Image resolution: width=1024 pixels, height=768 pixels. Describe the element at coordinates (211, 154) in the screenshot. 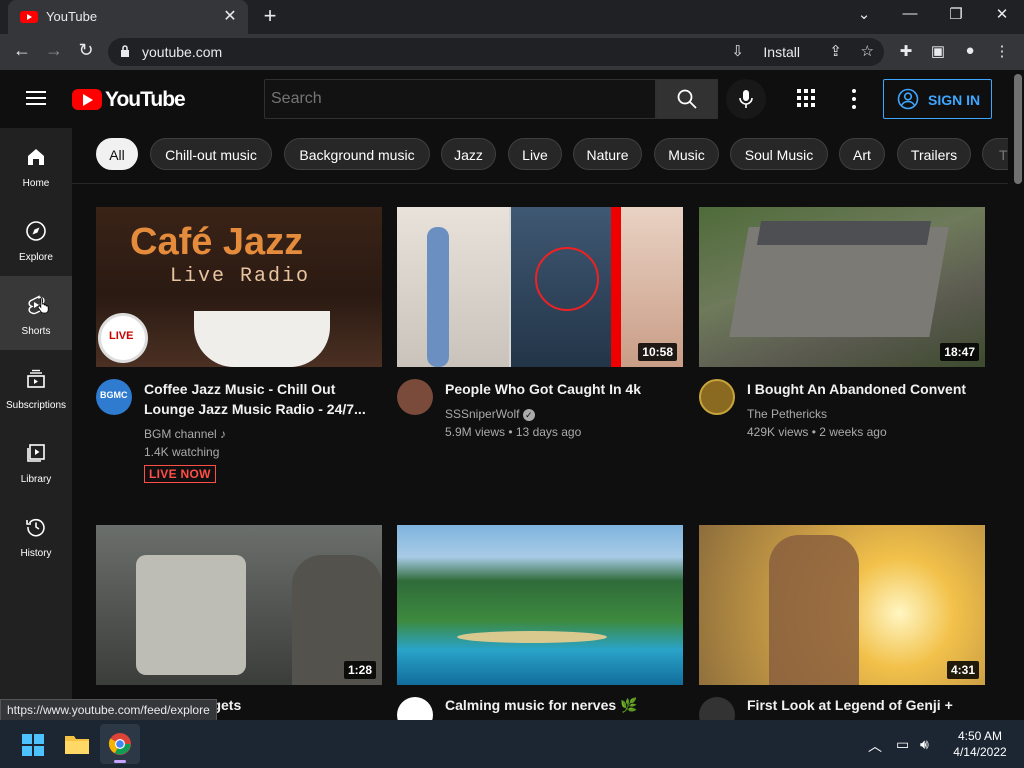

I see `chip-chill-out-music: Chill-out music` at that location.